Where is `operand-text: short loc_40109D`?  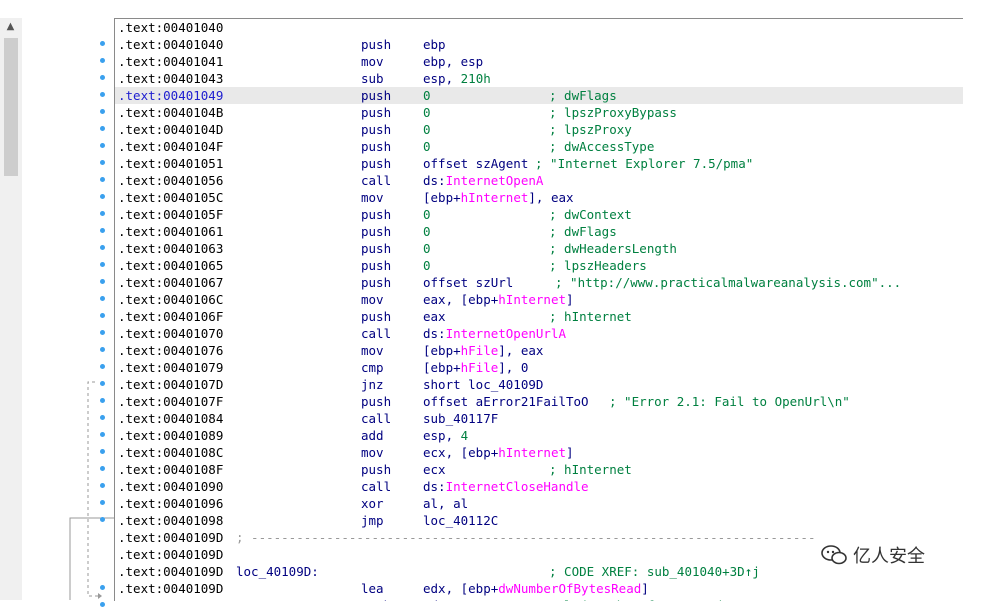
operand-text: short loc_40109D is located at coordinates (483, 384).